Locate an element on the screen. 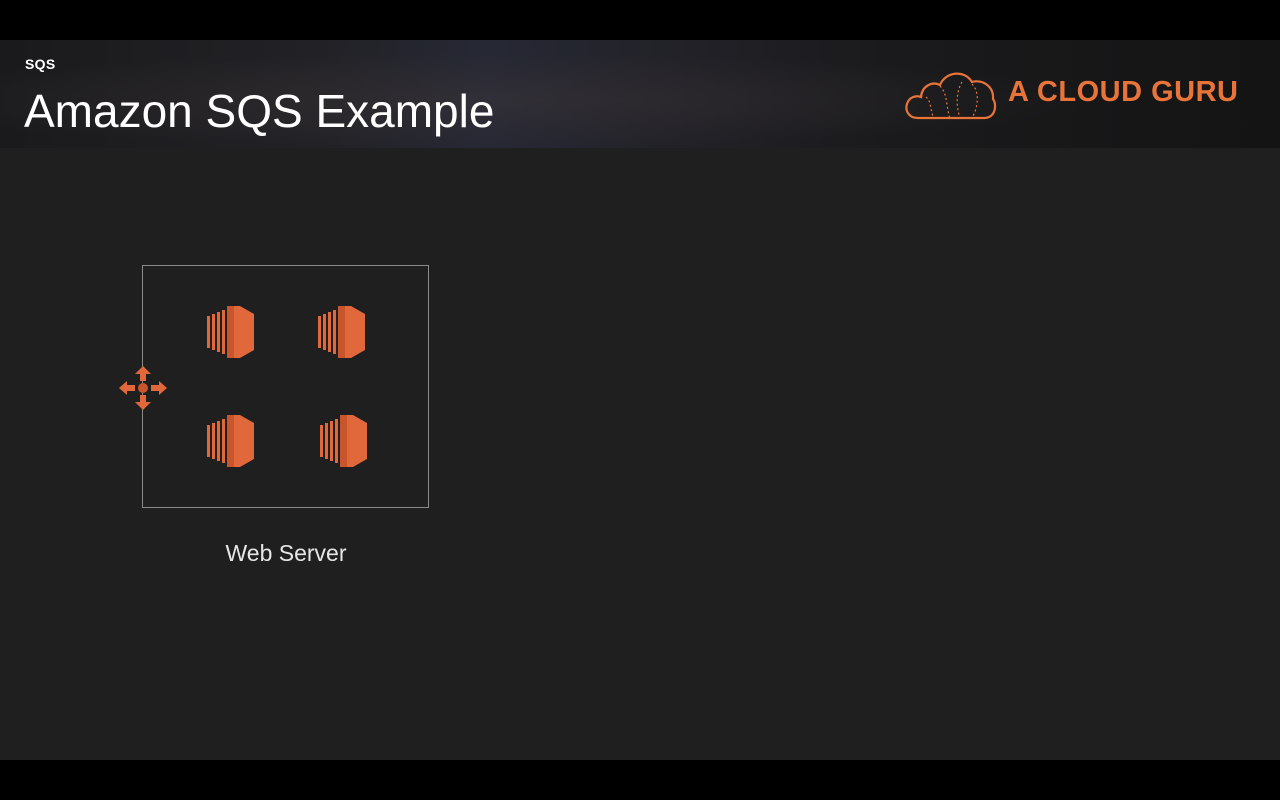 The height and width of the screenshot is (800, 1280). brand-name: A CLOUD GURU is located at coordinates (1123, 92).